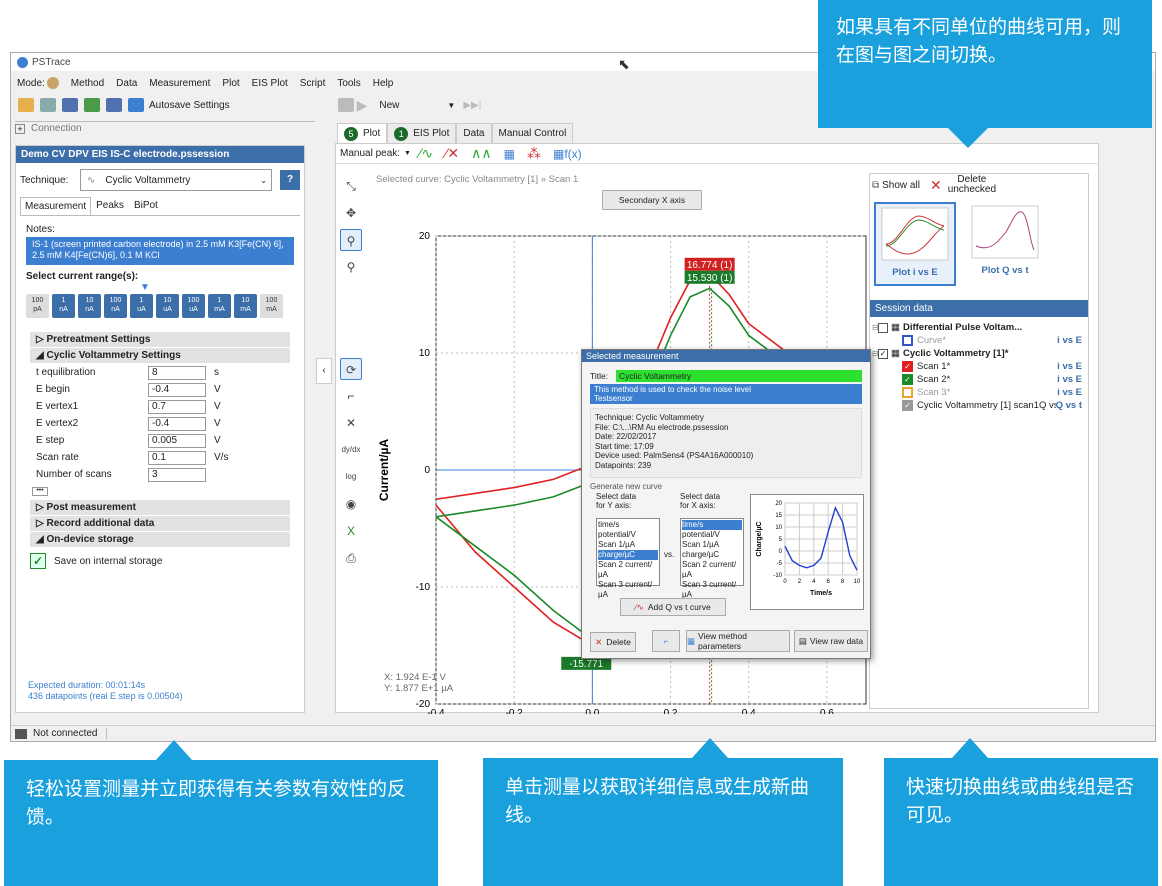 The width and height of the screenshot is (1162, 886). Describe the element at coordinates (177, 474) in the screenshot. I see `param-input: 3` at that location.